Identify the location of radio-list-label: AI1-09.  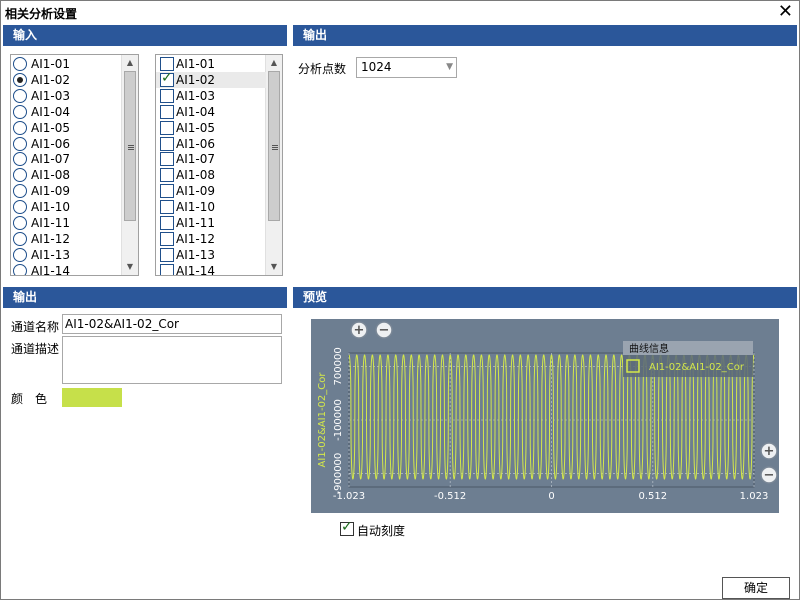
(50, 191).